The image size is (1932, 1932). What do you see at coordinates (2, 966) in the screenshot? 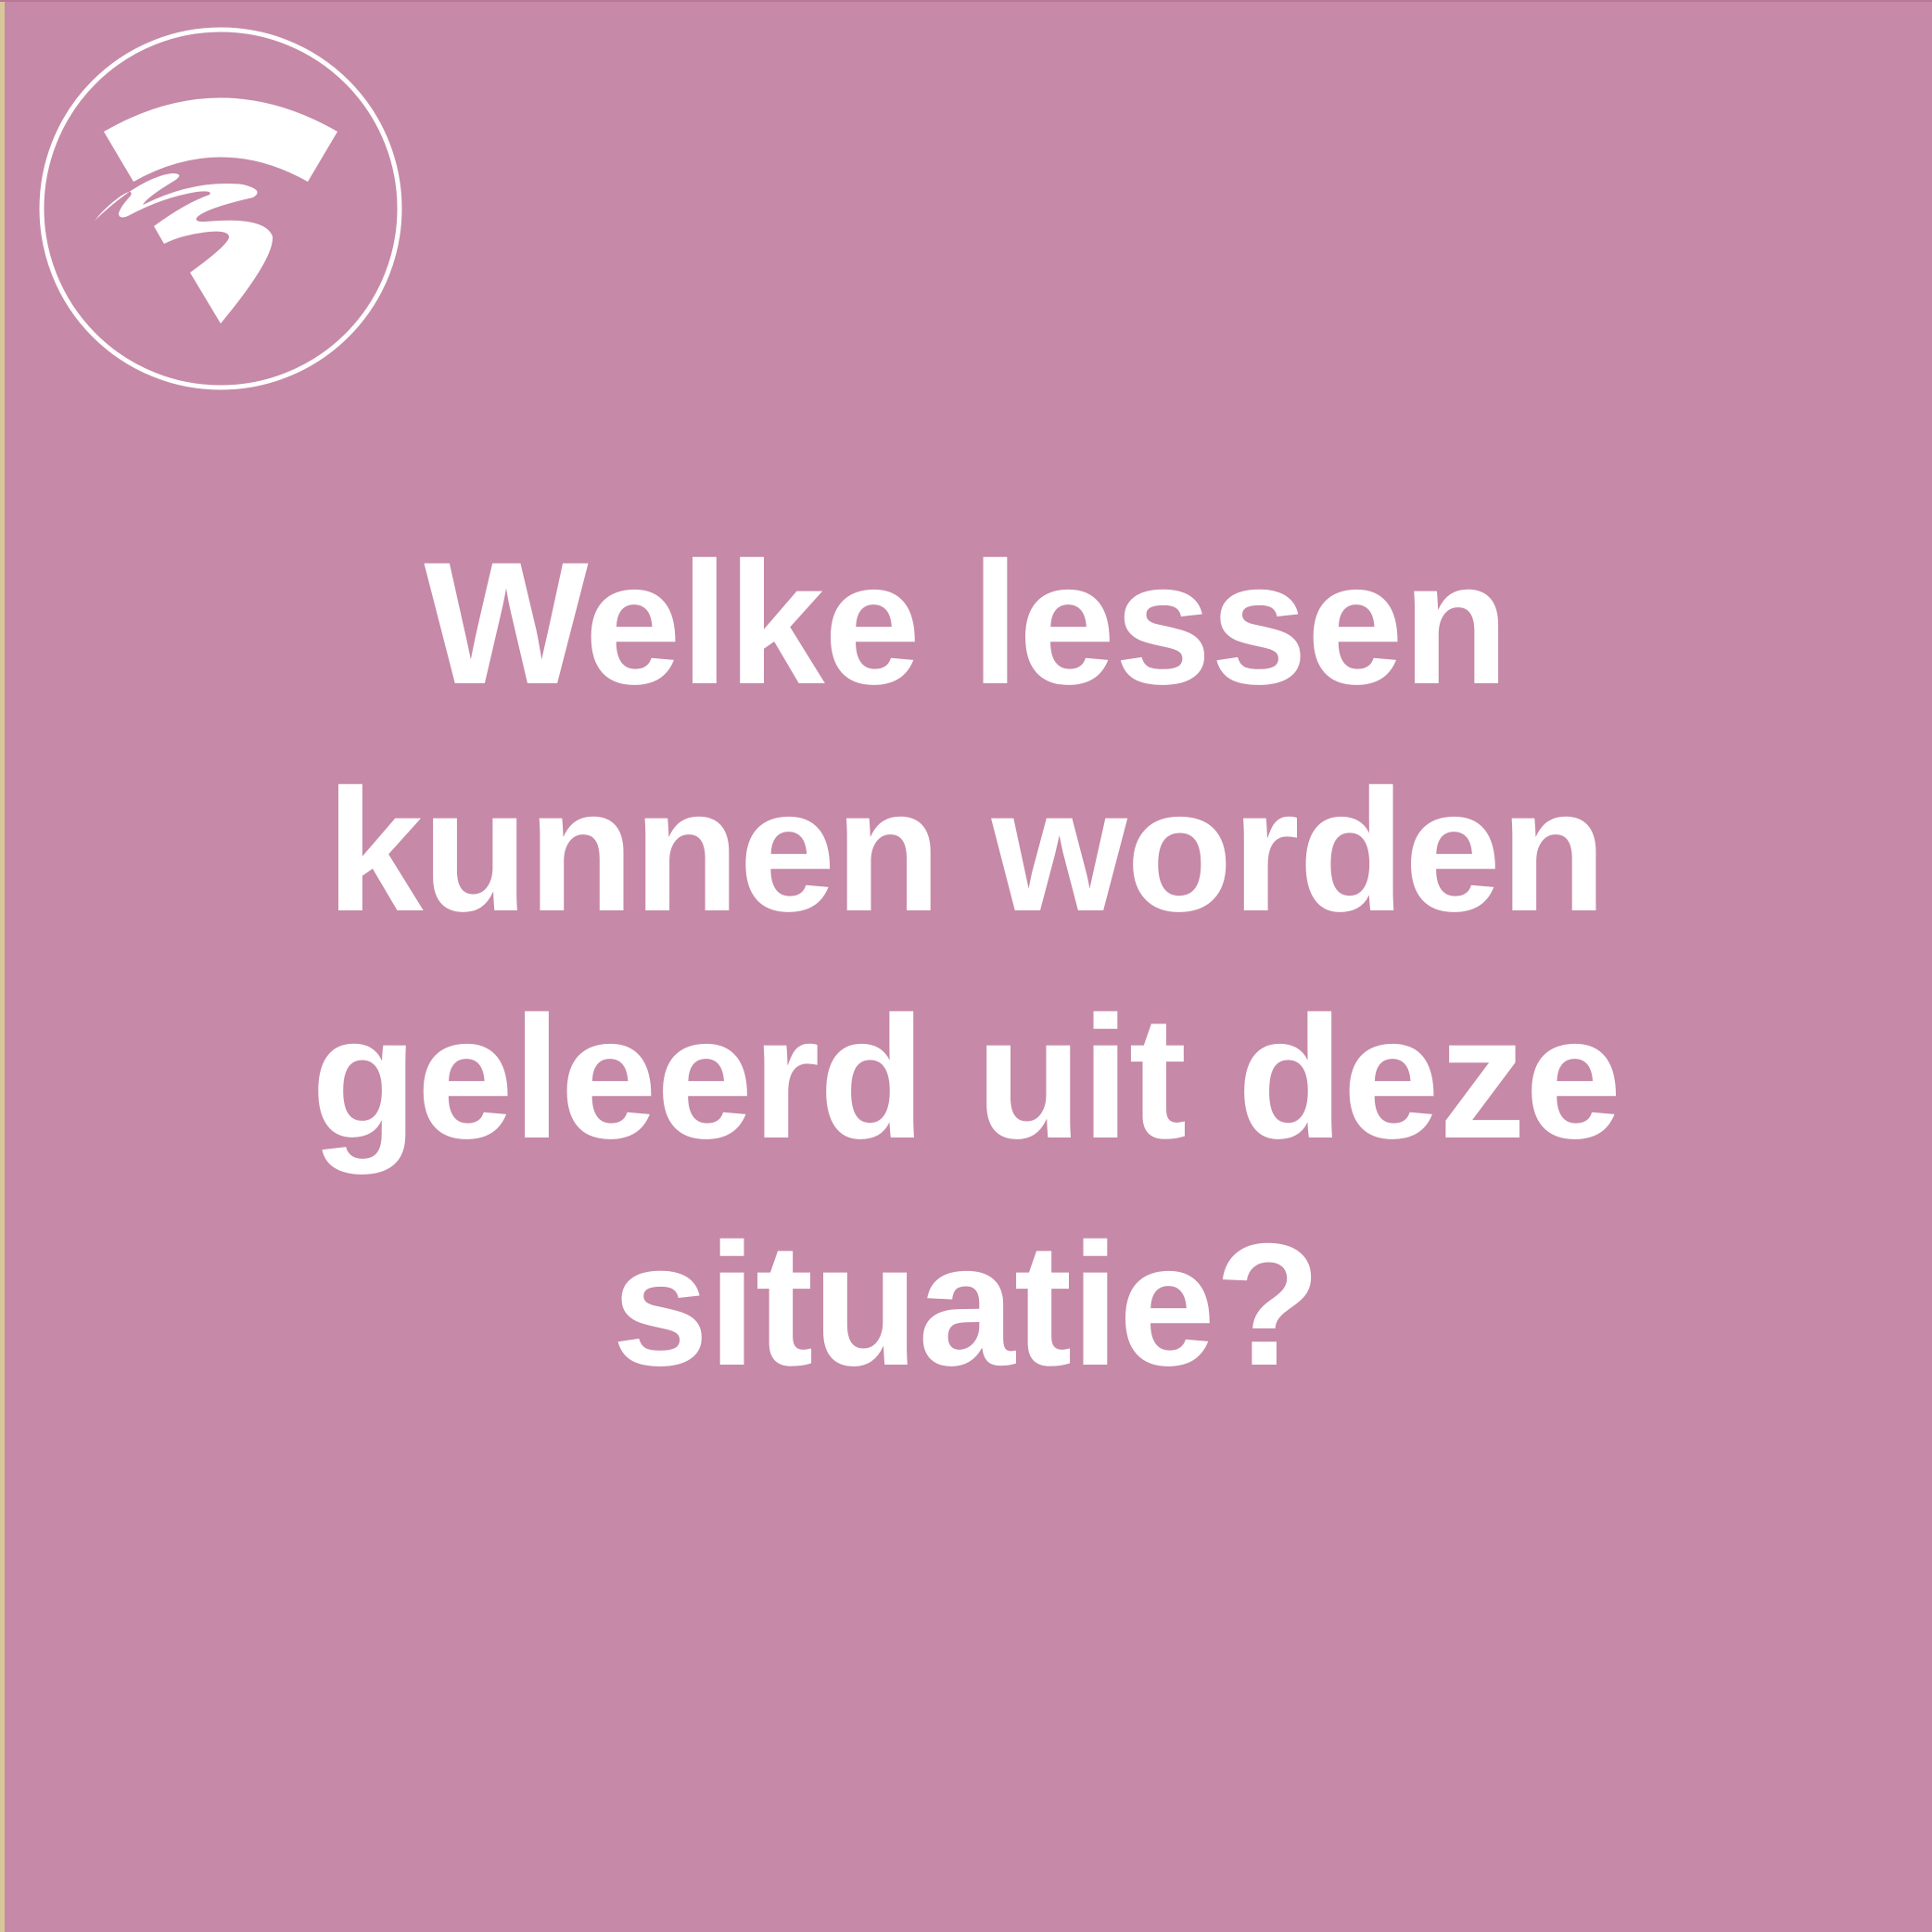
I see `left-edge-stripe` at bounding box center [2, 966].